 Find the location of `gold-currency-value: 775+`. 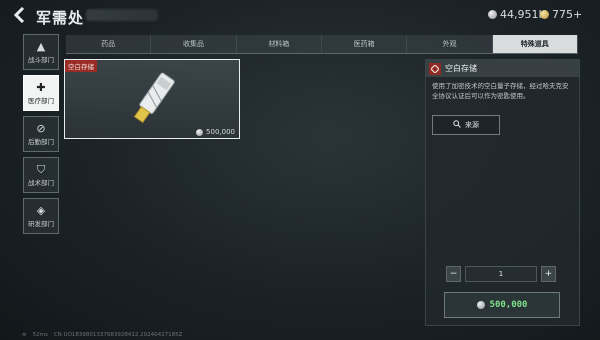

gold-currency-value: 775+ is located at coordinates (567, 14).